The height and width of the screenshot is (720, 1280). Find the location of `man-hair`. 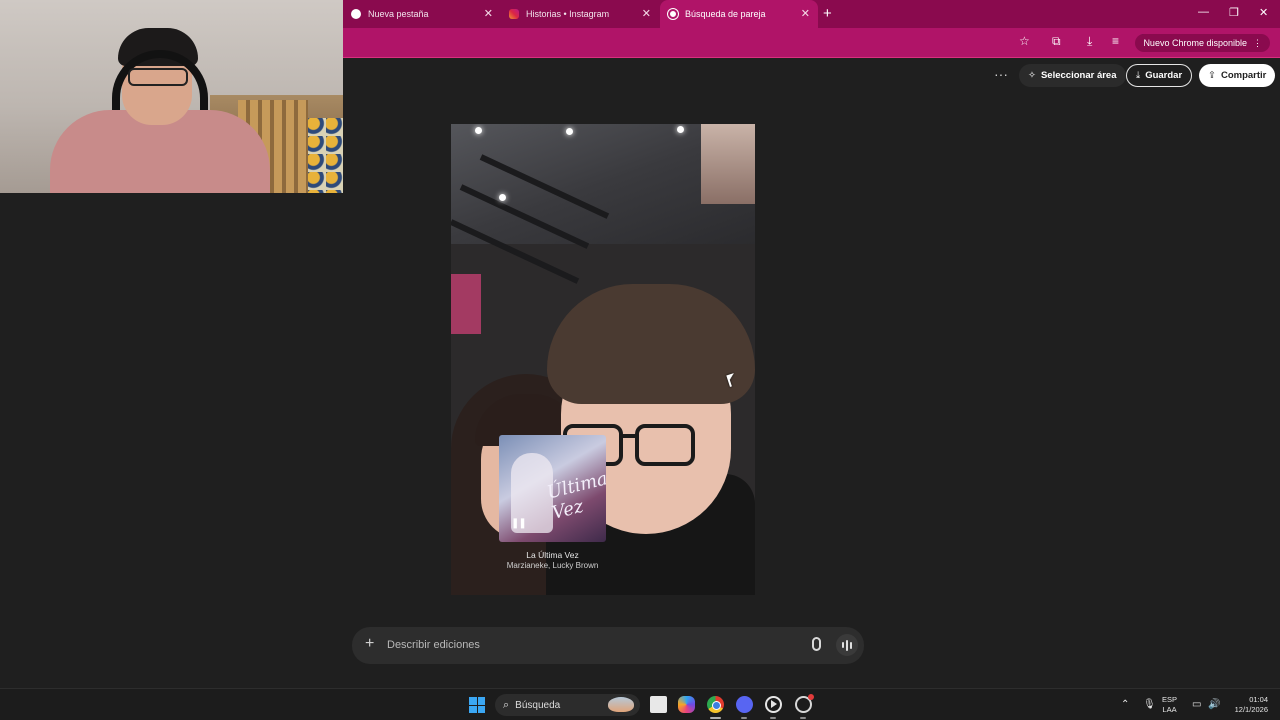

man-hair is located at coordinates (651, 344).